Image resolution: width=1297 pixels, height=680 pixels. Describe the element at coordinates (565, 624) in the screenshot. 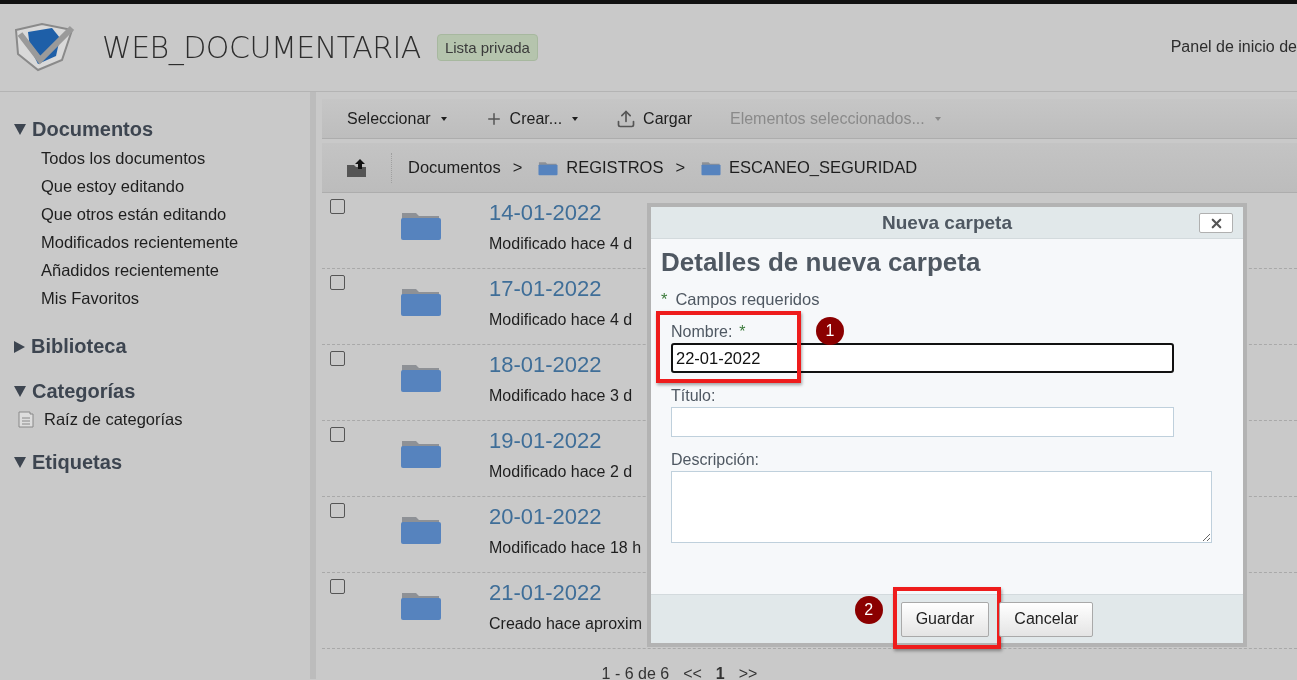

I see `modified-text: Creado hace aproxim` at that location.